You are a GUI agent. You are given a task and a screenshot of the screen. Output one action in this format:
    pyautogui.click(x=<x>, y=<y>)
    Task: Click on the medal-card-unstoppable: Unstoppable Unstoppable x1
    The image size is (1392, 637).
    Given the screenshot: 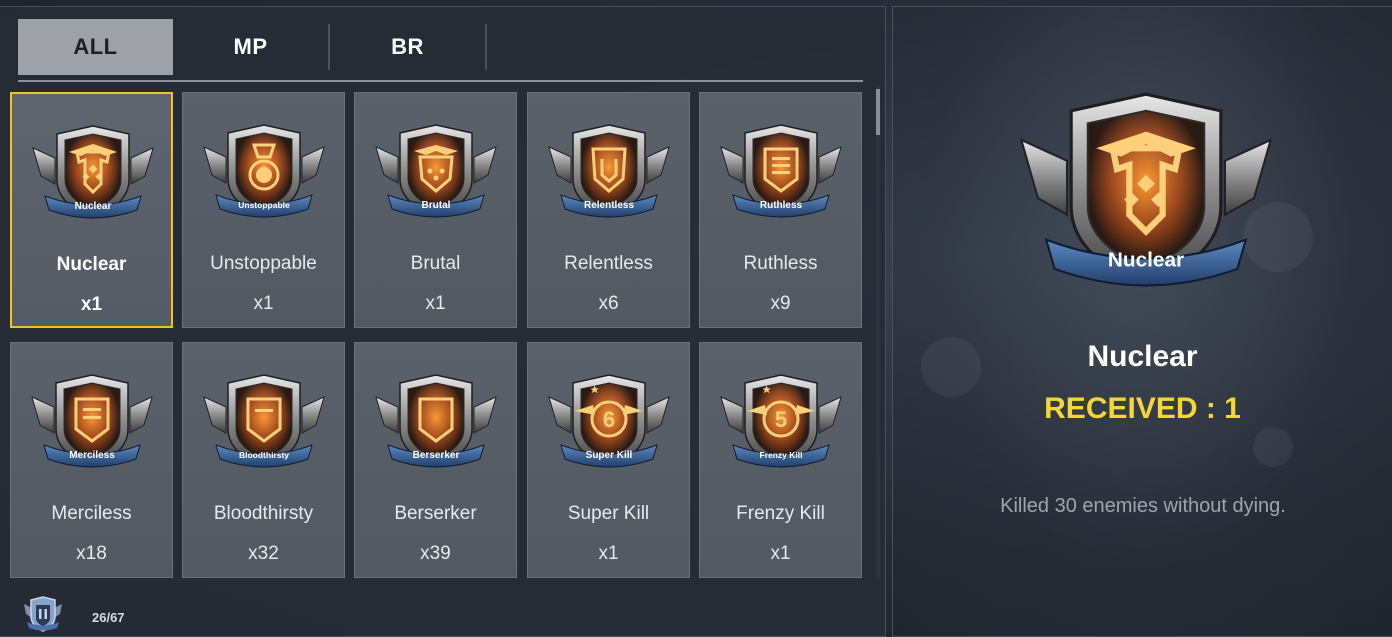 What is the action you would take?
    pyautogui.click(x=263, y=210)
    